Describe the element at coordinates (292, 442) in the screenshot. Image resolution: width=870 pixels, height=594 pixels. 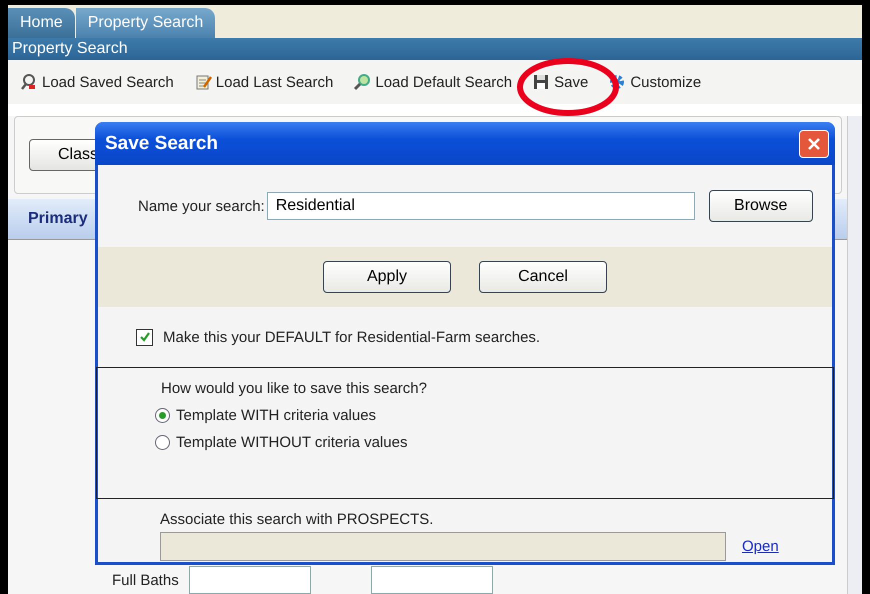
I see `radio-label: Template WITHOUT criteria values` at that location.